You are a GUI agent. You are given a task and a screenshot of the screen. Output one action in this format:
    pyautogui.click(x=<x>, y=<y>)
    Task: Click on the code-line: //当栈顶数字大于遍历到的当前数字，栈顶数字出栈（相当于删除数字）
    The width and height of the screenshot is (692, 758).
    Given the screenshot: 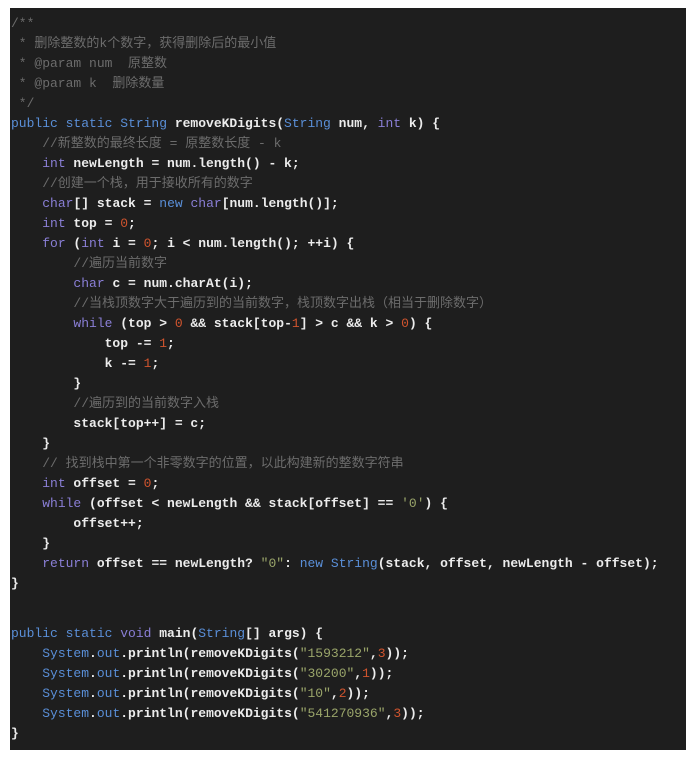 What is the action you would take?
    pyautogui.click(x=348, y=304)
    